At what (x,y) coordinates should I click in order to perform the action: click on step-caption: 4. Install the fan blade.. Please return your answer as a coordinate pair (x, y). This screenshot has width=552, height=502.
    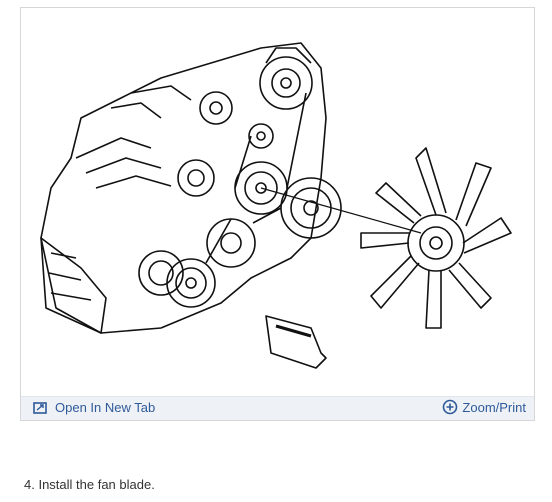
    Looking at the image, I should click on (89, 484).